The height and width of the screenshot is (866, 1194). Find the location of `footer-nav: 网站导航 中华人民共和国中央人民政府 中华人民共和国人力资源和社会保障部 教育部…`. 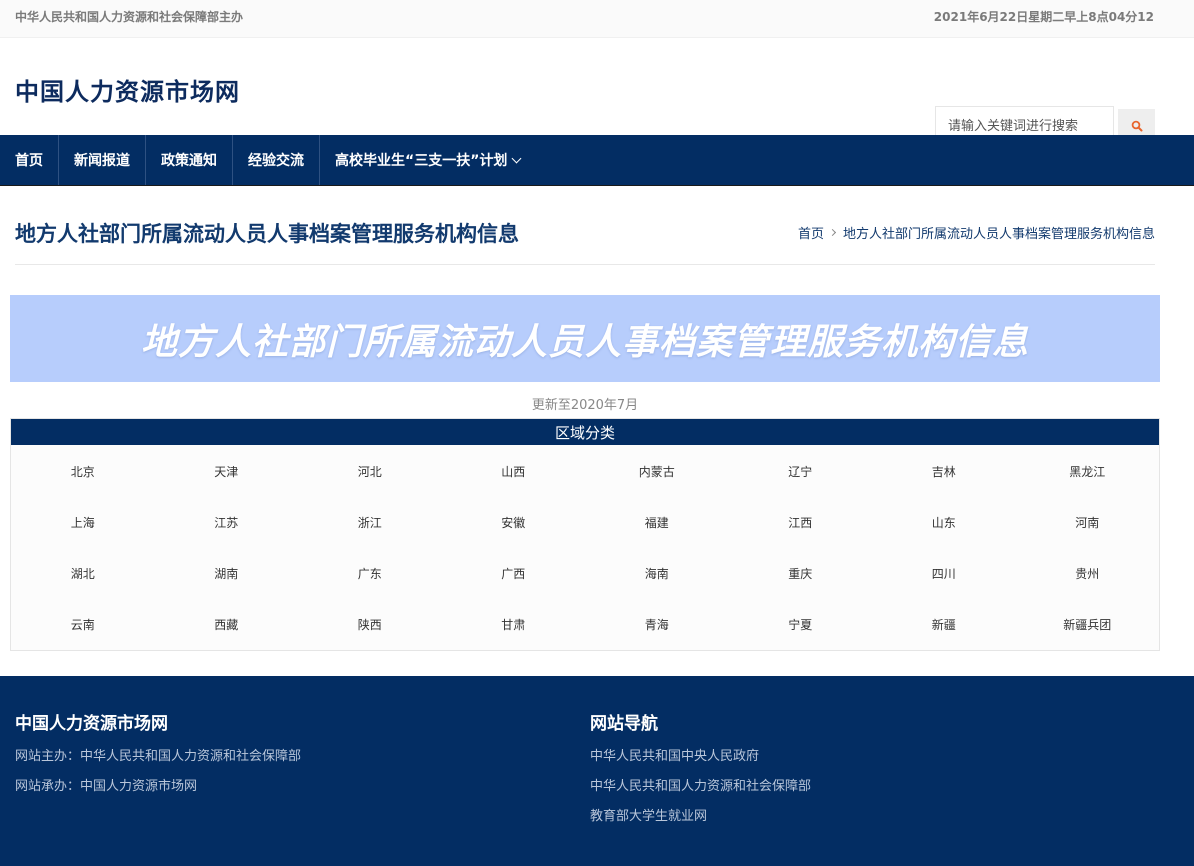

footer-nav: 网站导航 中华人民共和国中央人民政府 中华人民共和国人力资源和社会保障部 教育部… is located at coordinates (700, 773).